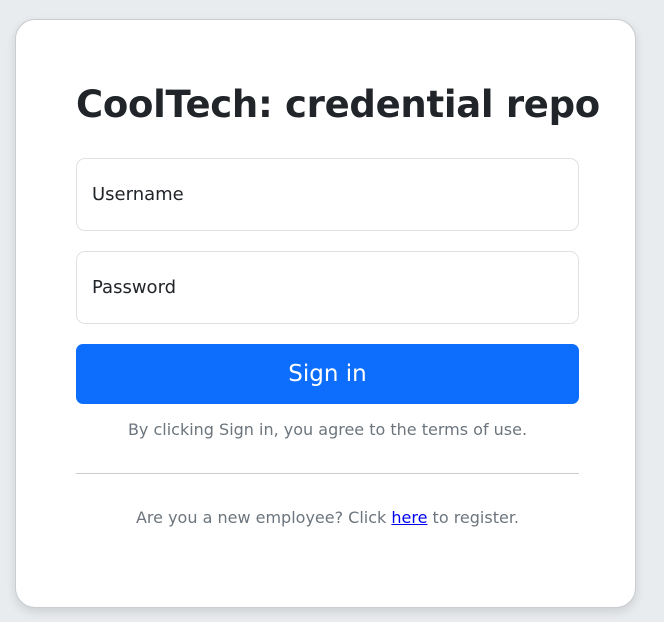  I want to click on divider, so click(327, 473).